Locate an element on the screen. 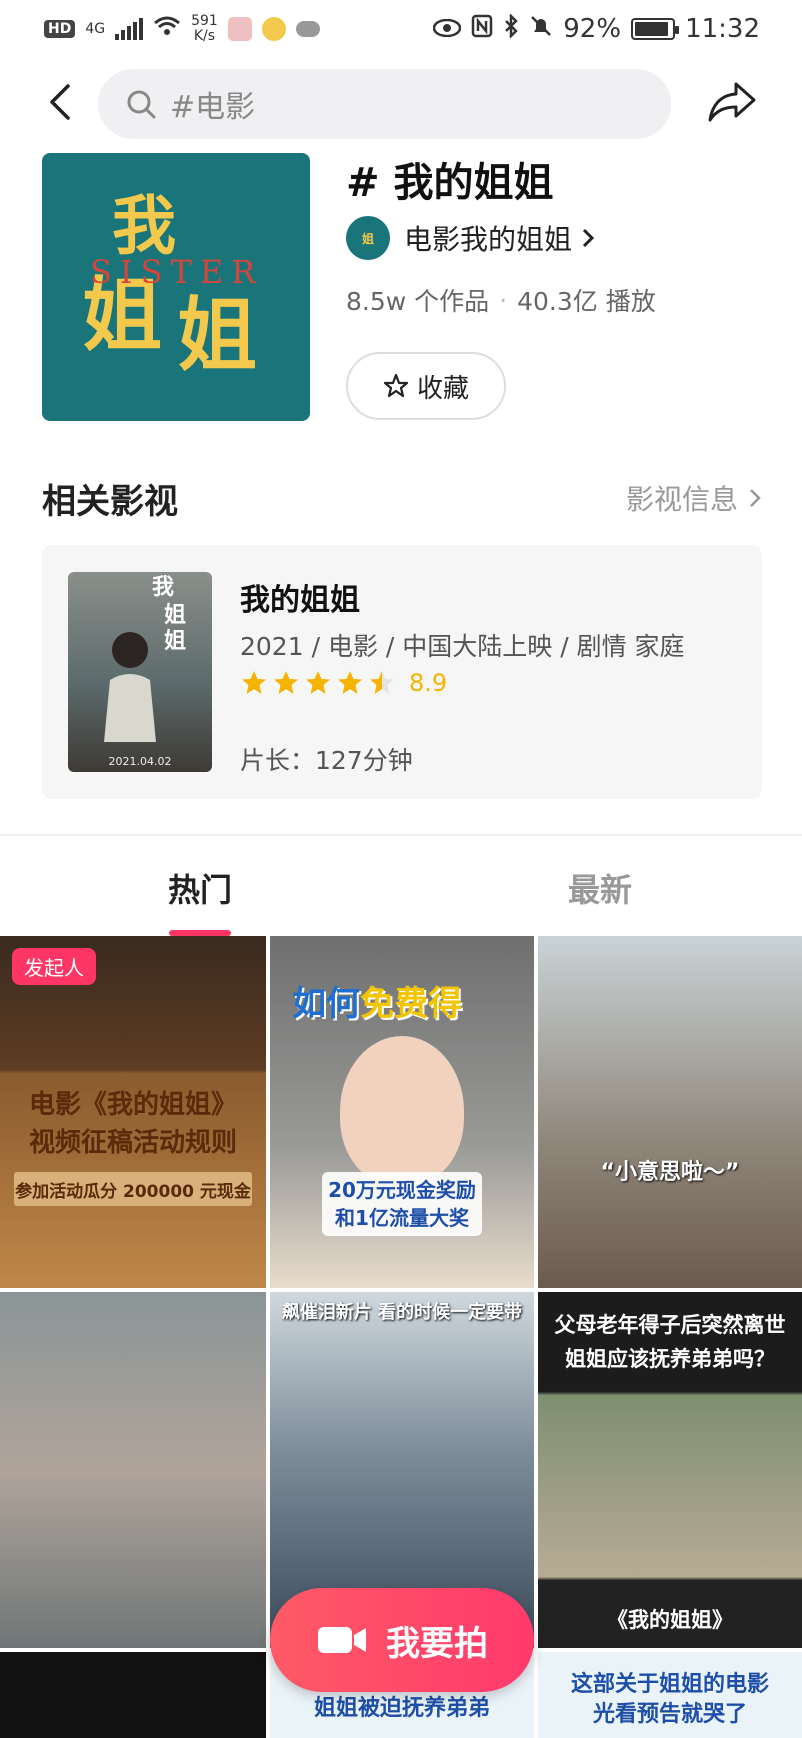 This screenshot has width=802, height=1738. headline-part: 如何 is located at coordinates (326, 1004).